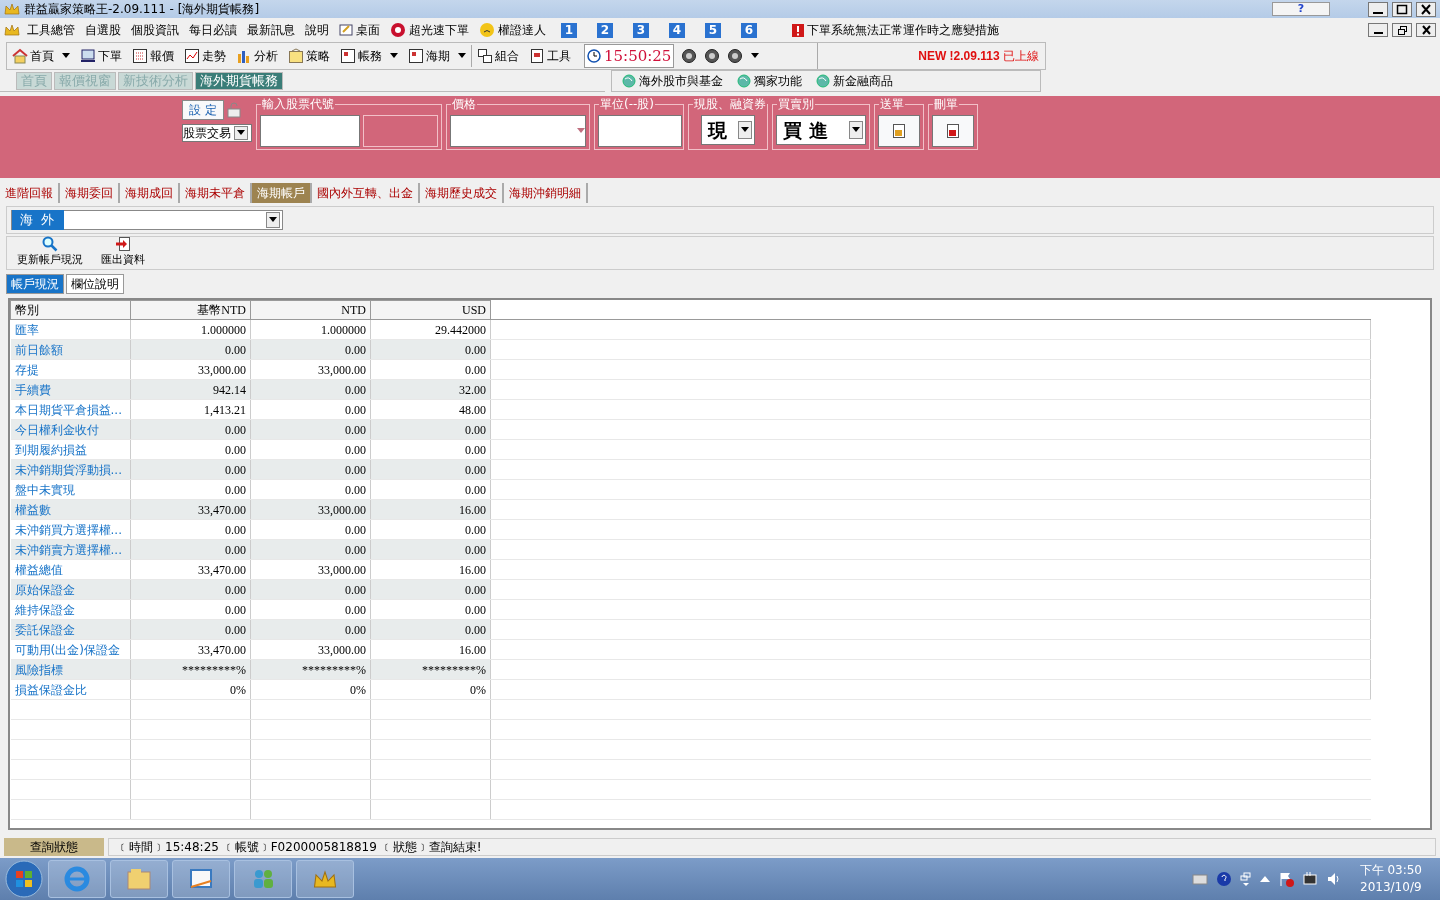 This screenshot has width=1440, height=900. I want to click on toolbar-button: 走勢, so click(214, 56).